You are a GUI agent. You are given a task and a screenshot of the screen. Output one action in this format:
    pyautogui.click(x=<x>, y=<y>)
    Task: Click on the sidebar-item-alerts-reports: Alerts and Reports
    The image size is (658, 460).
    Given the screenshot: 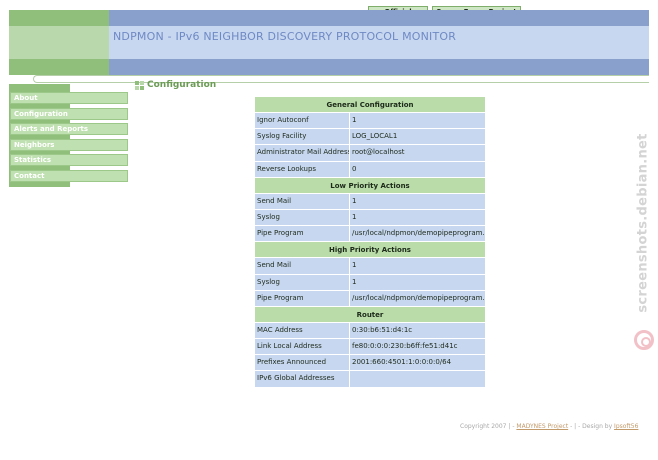 What is the action you would take?
    pyautogui.click(x=69, y=129)
    